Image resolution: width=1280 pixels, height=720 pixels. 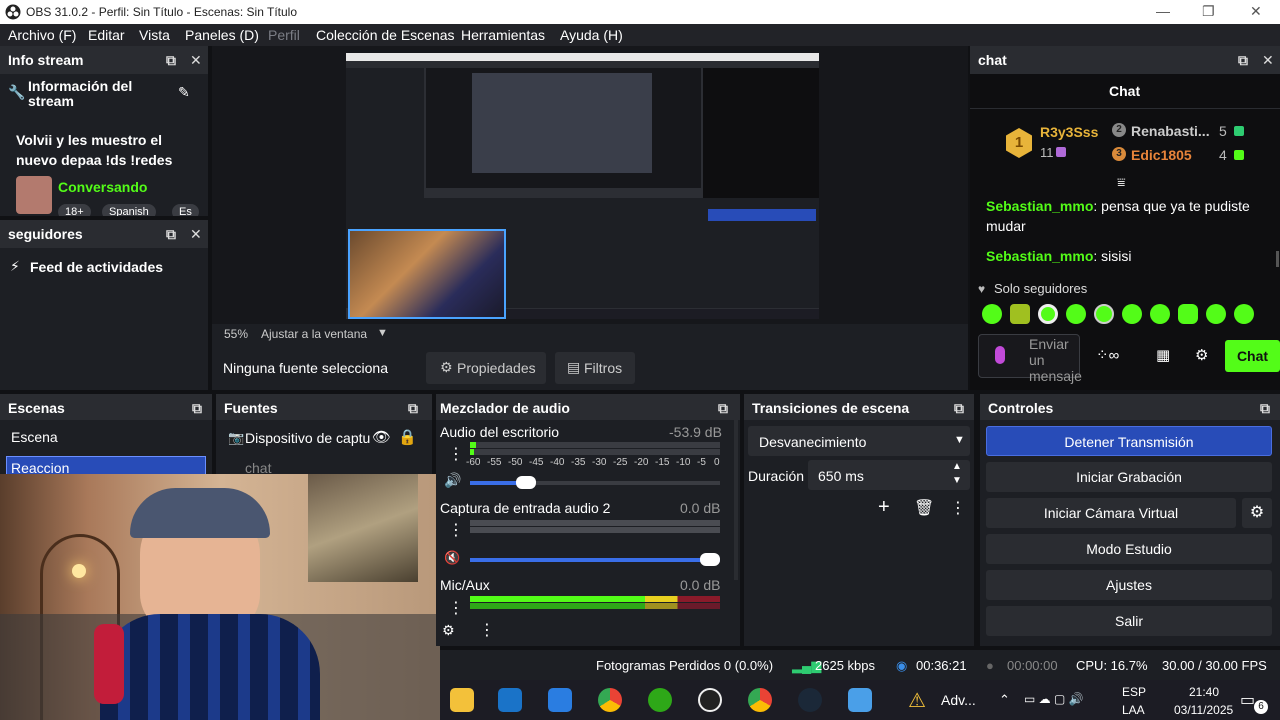 I want to click on mixer-settings-icon: ⚙, so click(x=448, y=630).